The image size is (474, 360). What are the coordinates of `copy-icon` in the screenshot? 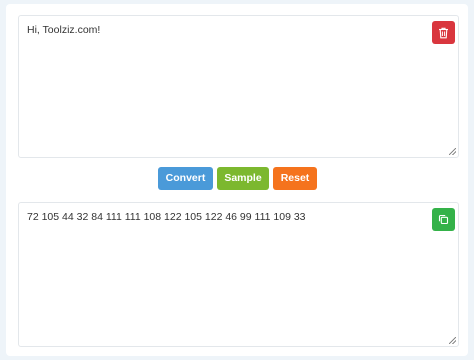 It's located at (443, 219).